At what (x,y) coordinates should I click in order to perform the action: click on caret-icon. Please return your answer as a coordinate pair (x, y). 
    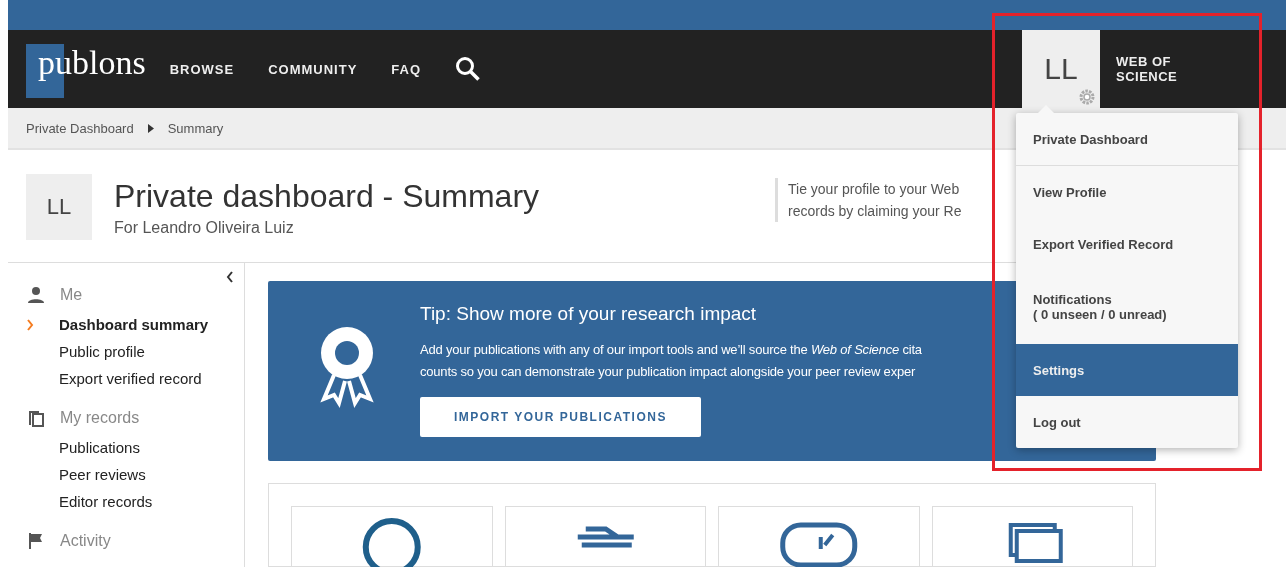
    Looking at the image, I should click on (150, 128).